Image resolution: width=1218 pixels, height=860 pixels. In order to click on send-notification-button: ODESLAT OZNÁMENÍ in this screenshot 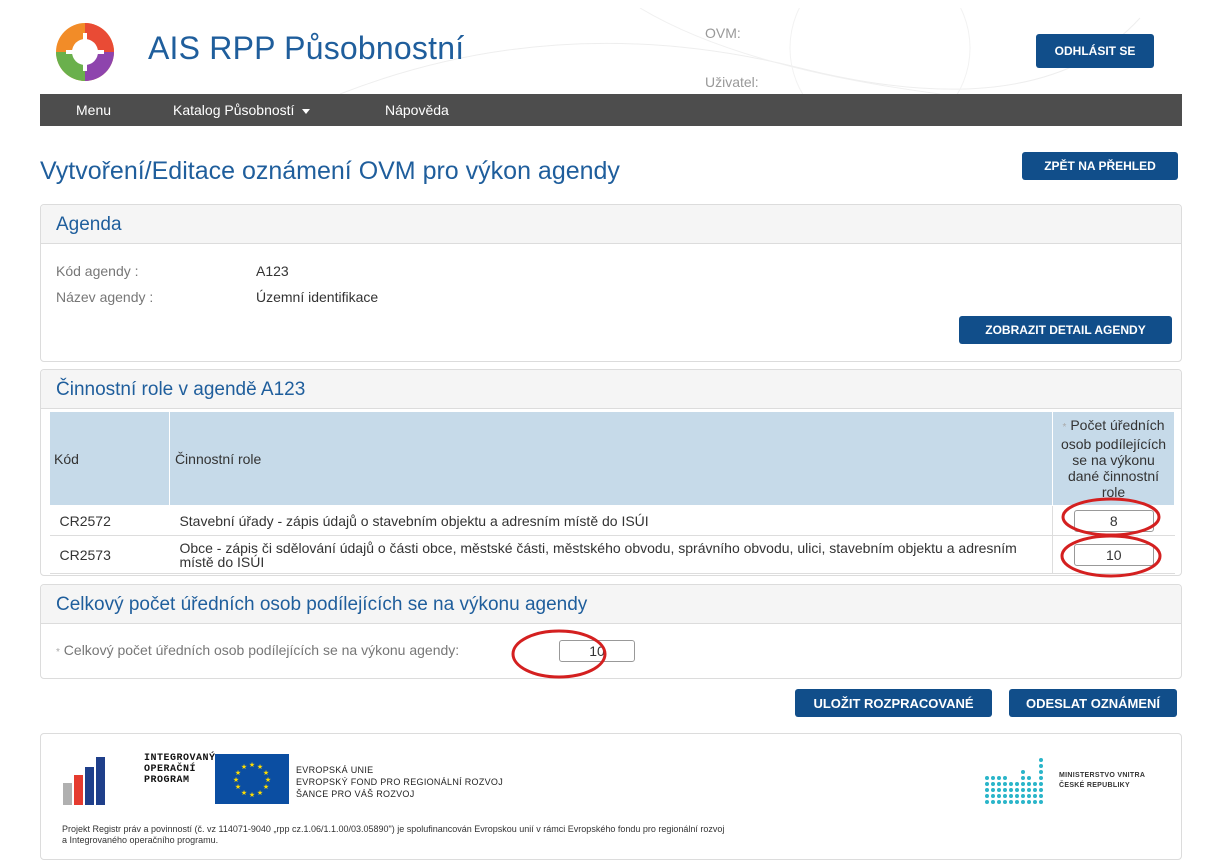, I will do `click(1093, 703)`.